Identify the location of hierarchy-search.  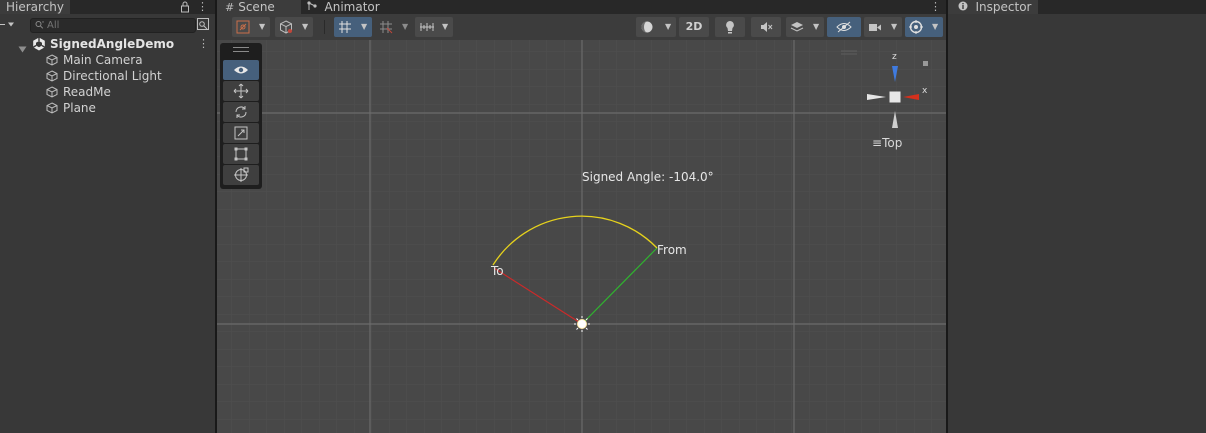
(113, 25).